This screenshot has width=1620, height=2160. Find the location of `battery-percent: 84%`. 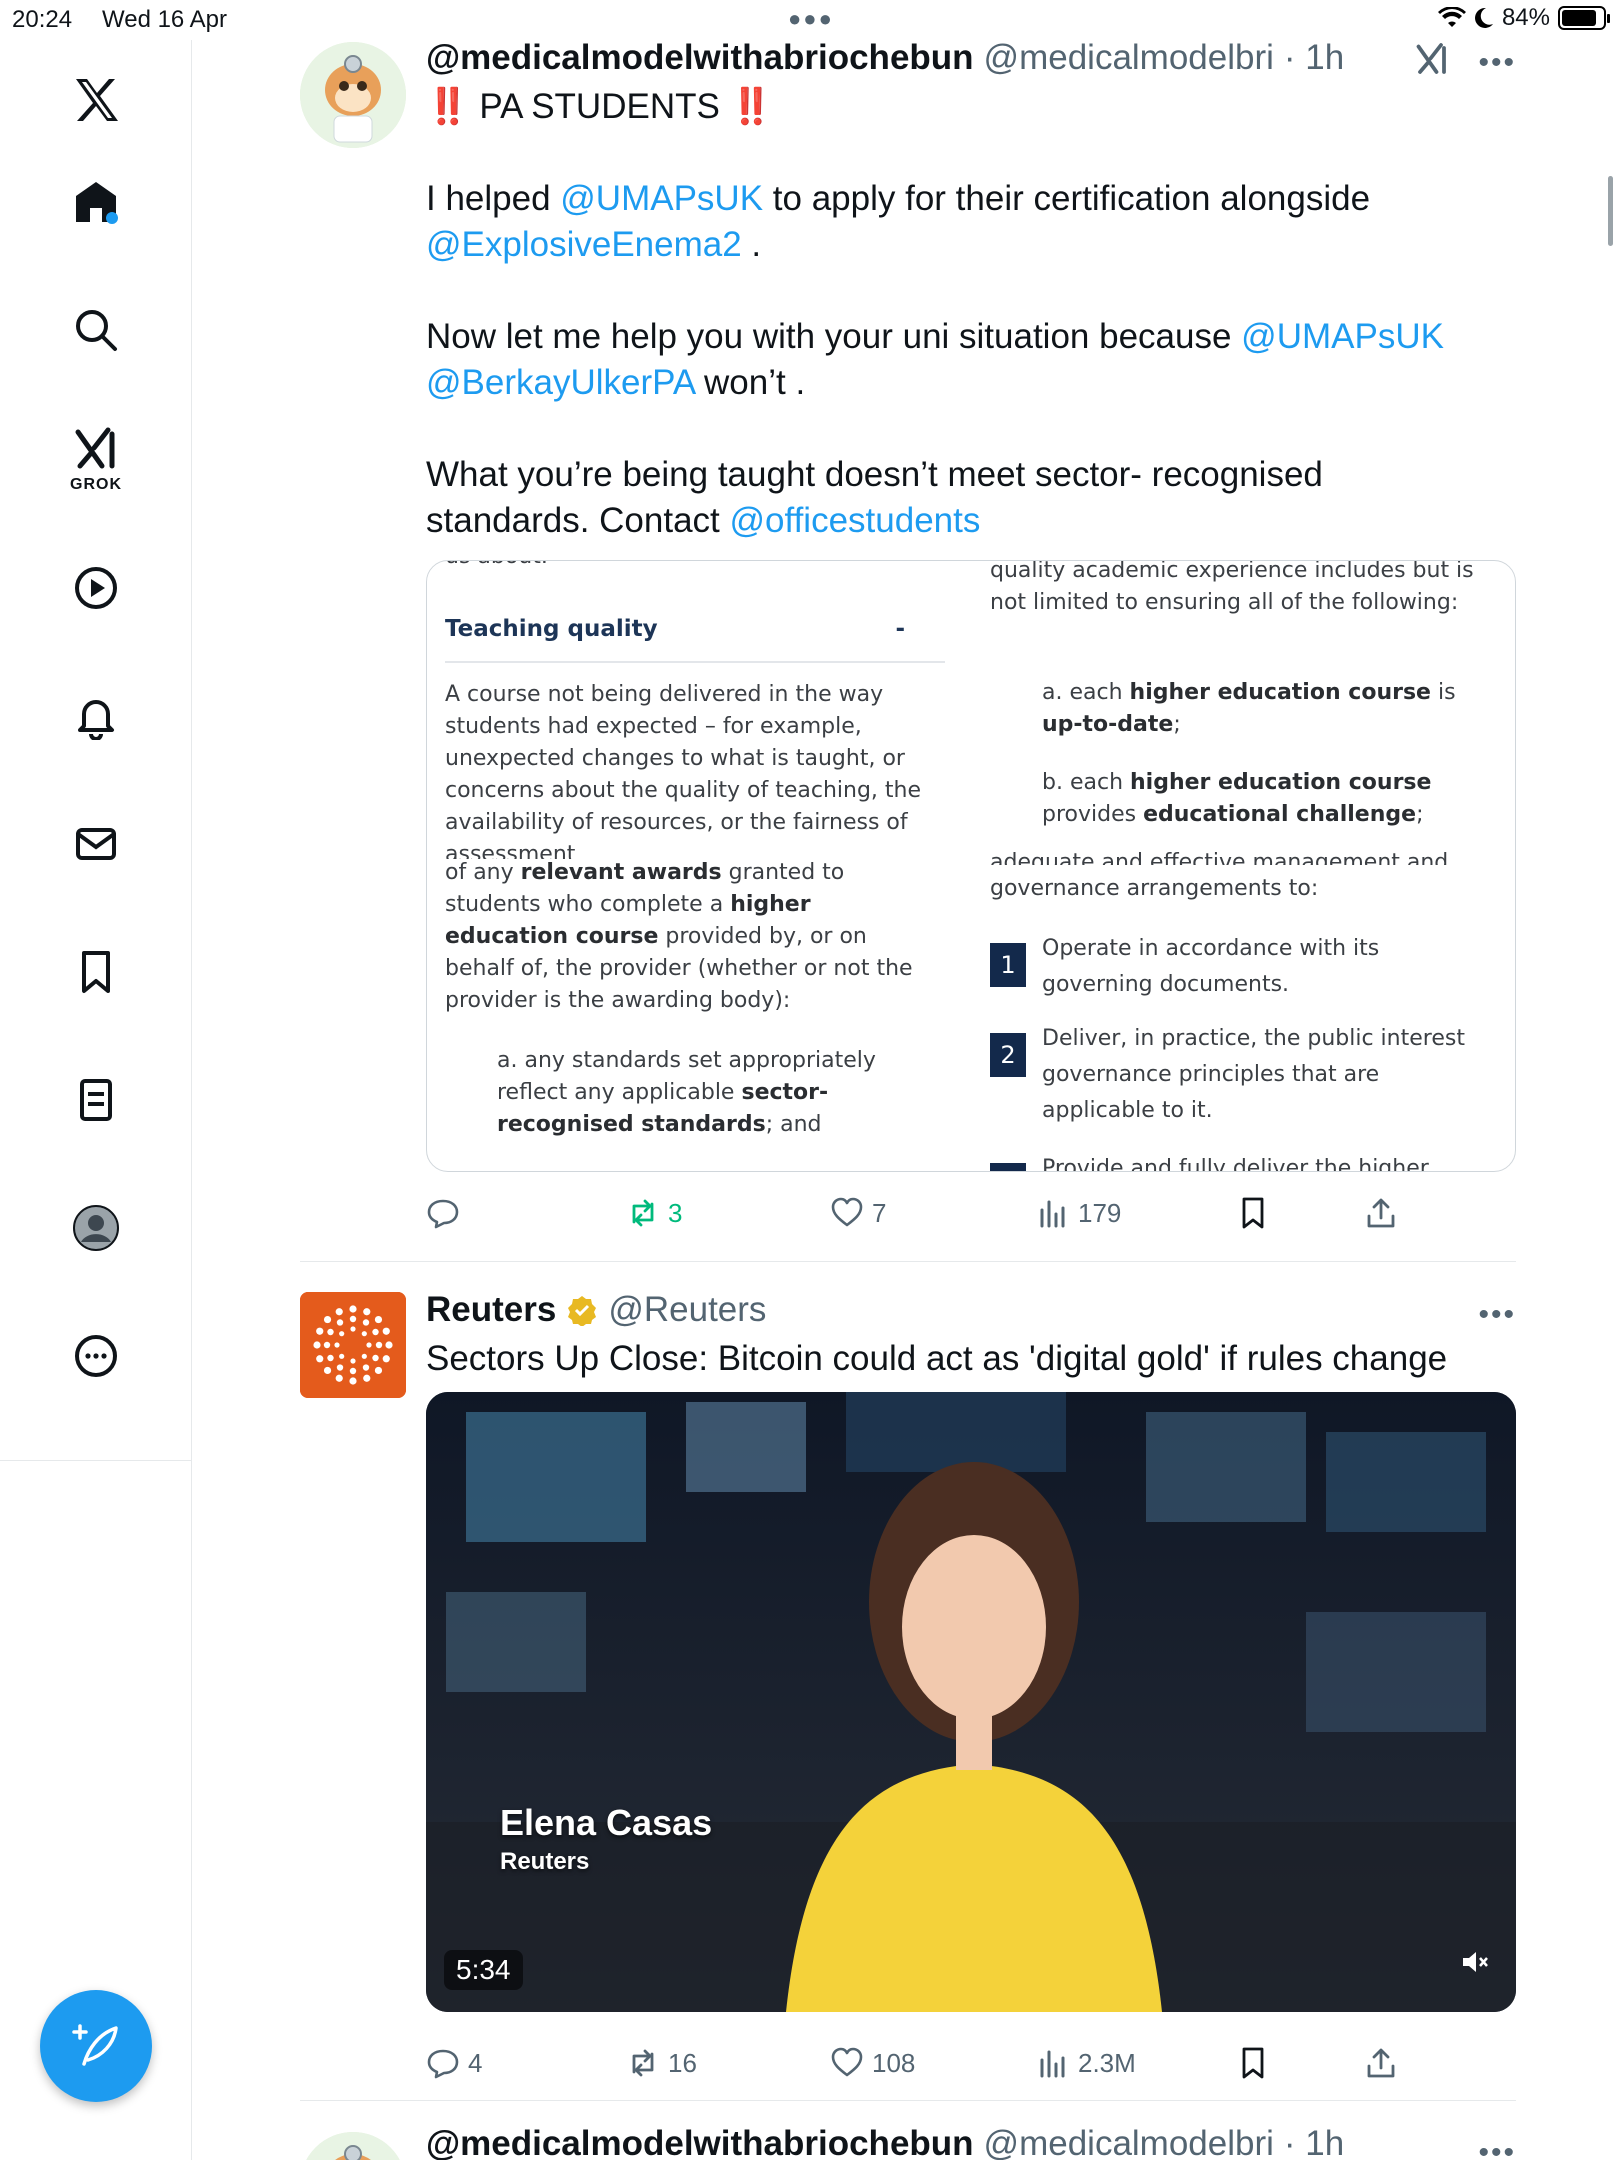

battery-percent: 84% is located at coordinates (1525, 17).